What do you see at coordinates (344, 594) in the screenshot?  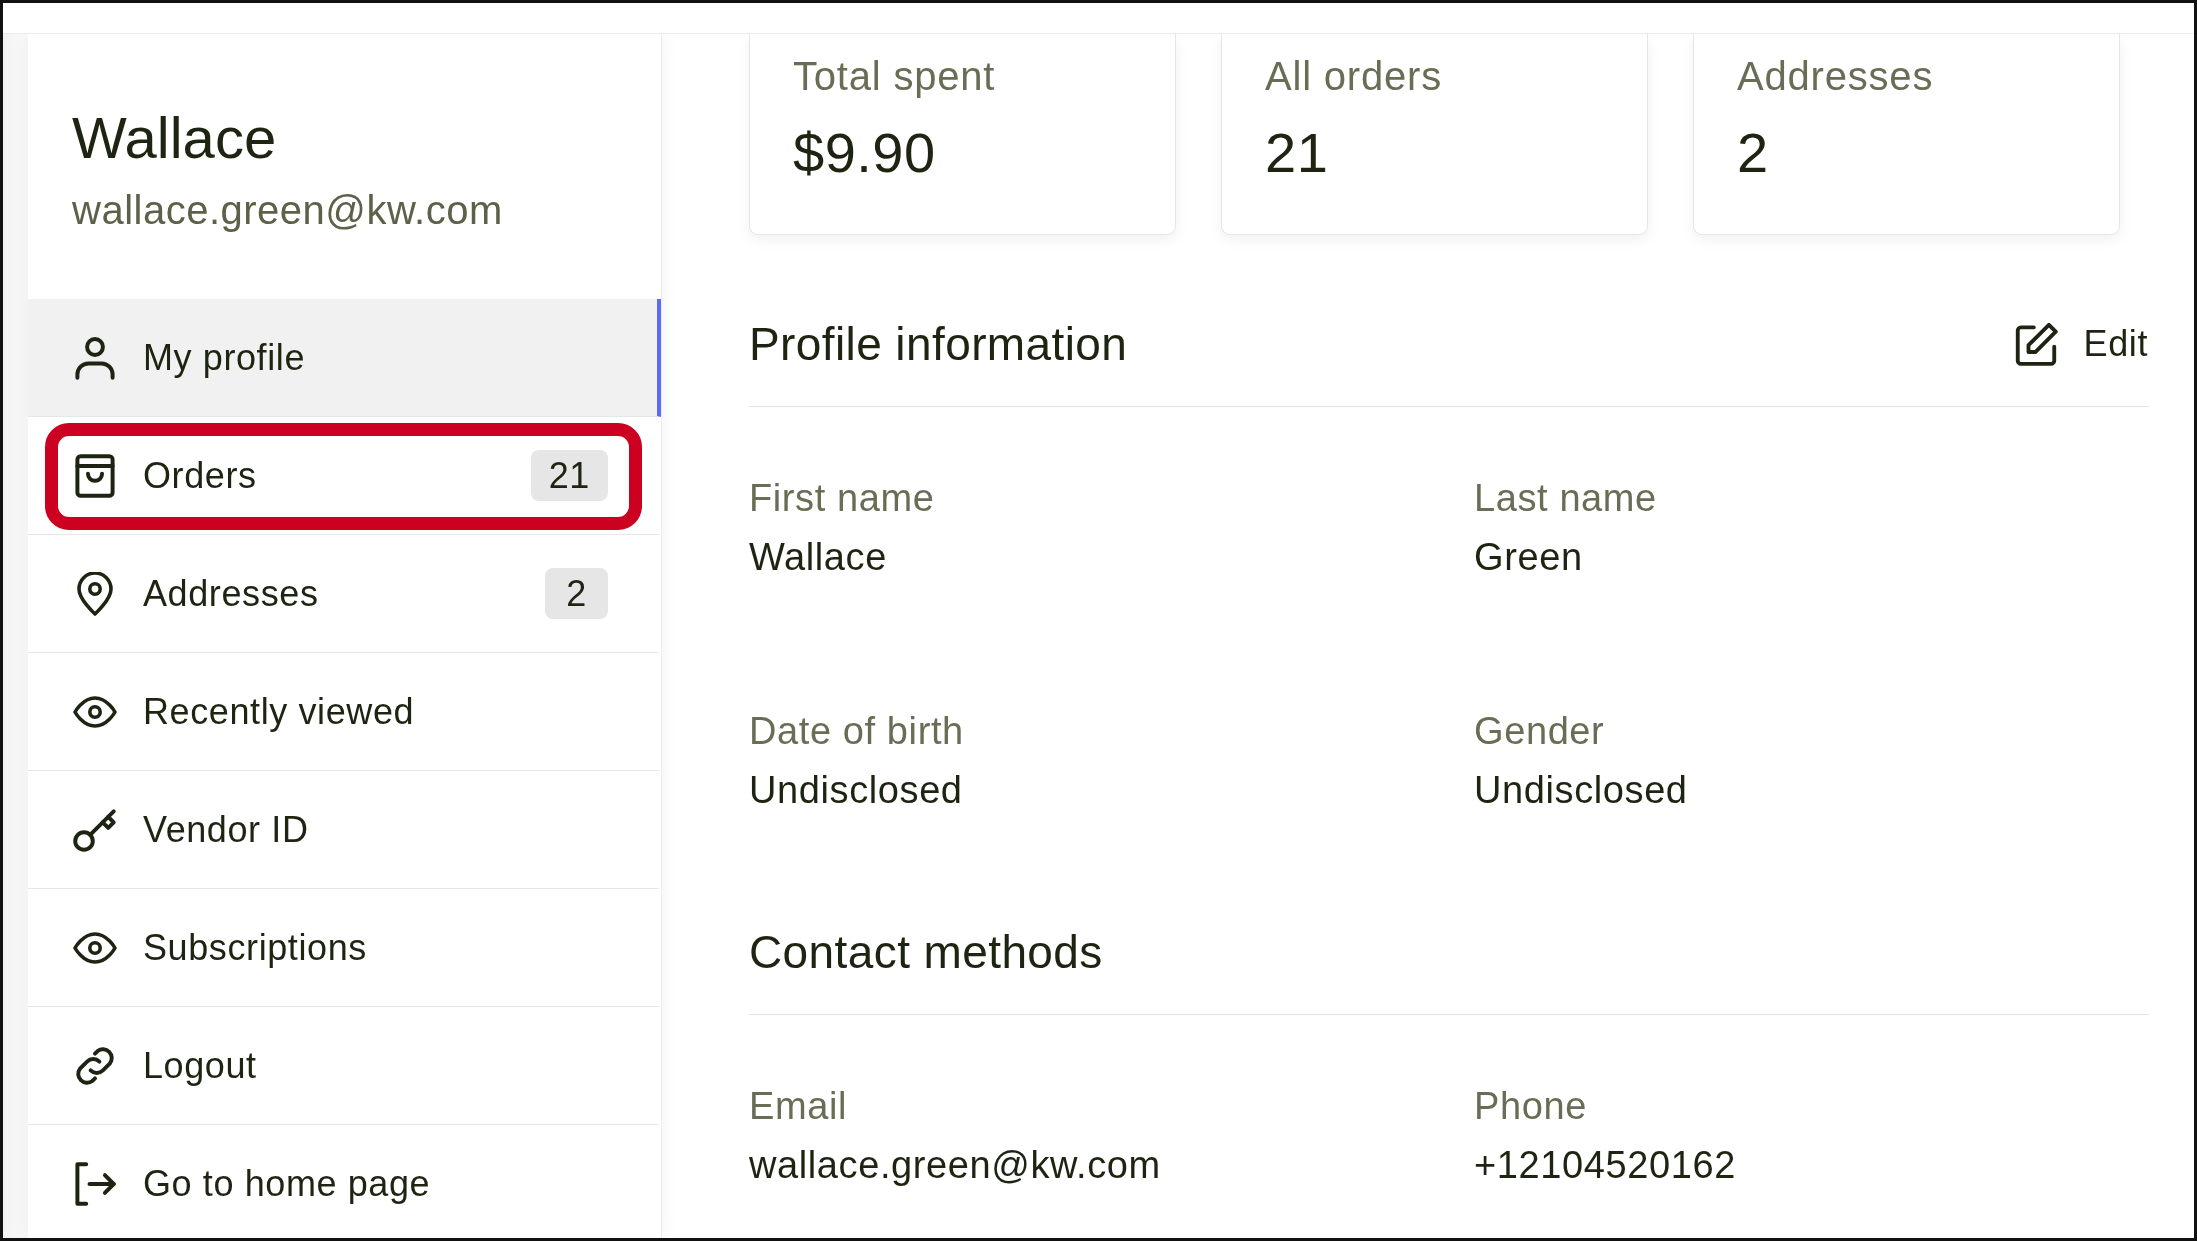 I see `sidebar-item: Addresses 2` at bounding box center [344, 594].